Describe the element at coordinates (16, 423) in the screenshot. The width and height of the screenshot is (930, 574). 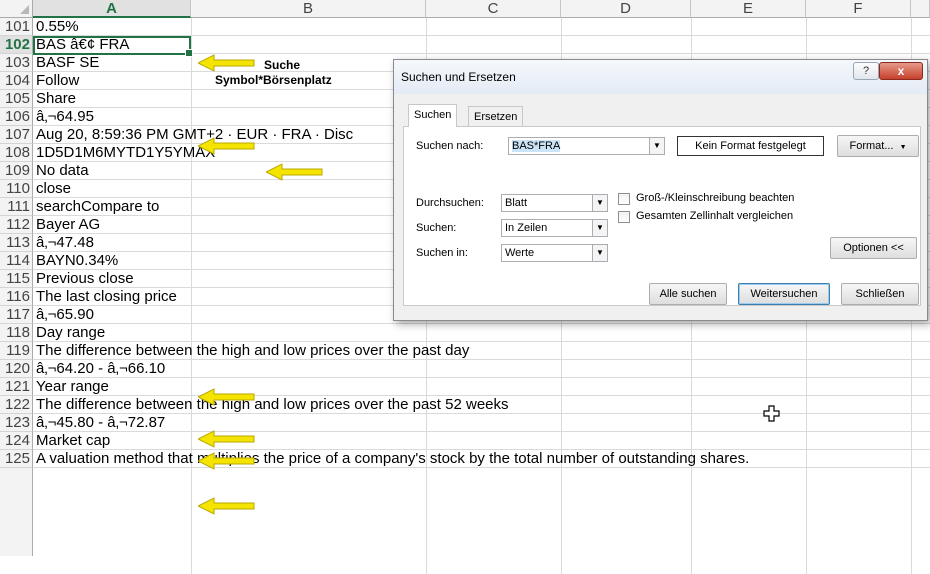
I see `row-header: 123` at that location.